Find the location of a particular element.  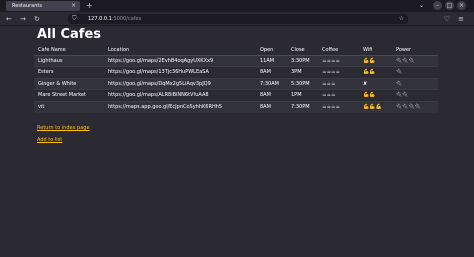

header-wifi: Wifi is located at coordinates (375, 50).